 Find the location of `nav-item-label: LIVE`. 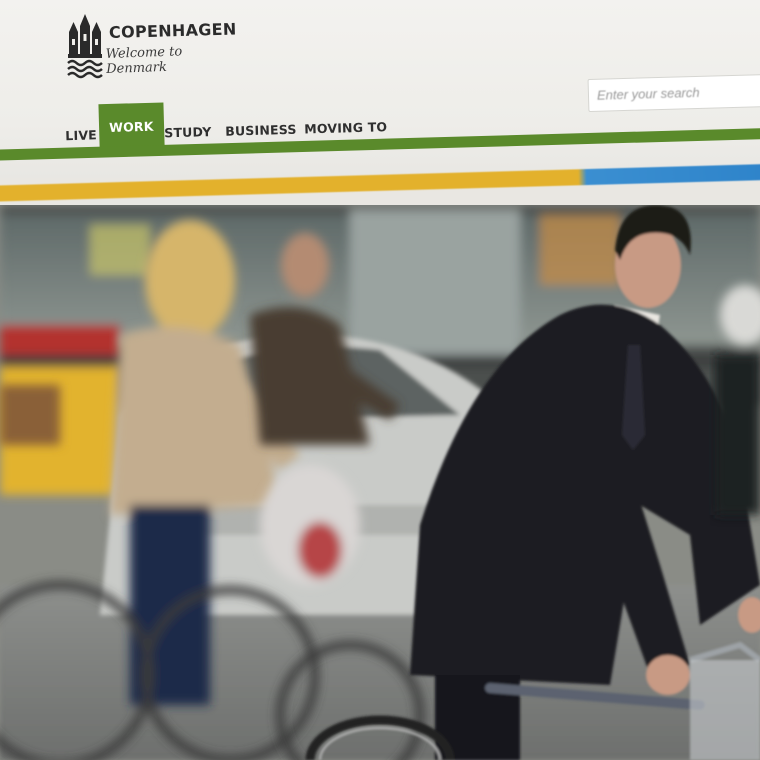

nav-item-label: LIVE is located at coordinates (81, 134).